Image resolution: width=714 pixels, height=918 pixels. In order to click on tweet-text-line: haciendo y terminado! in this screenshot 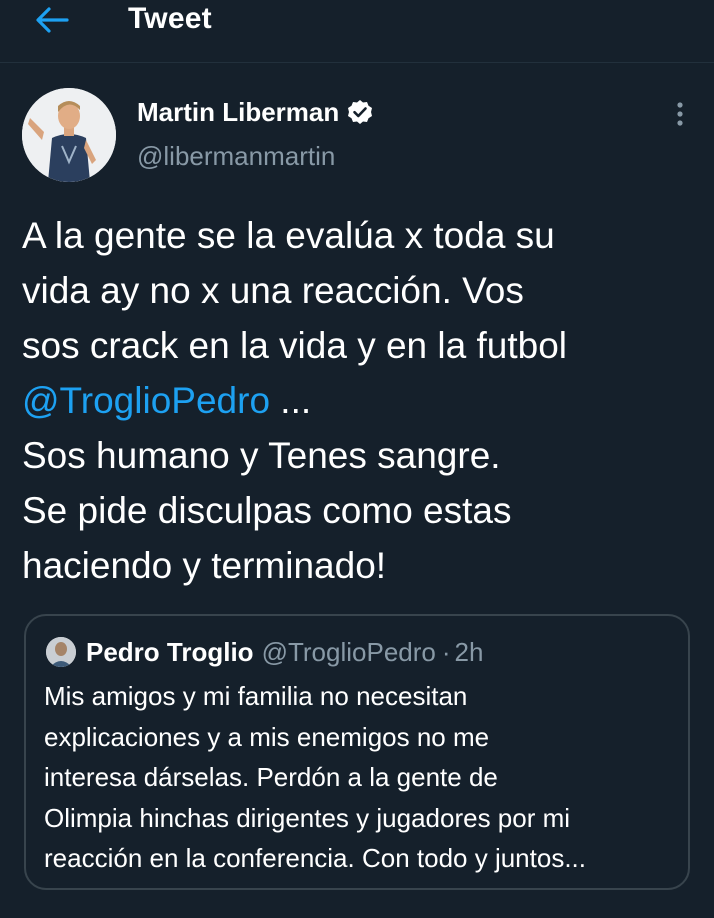, I will do `click(204, 565)`.